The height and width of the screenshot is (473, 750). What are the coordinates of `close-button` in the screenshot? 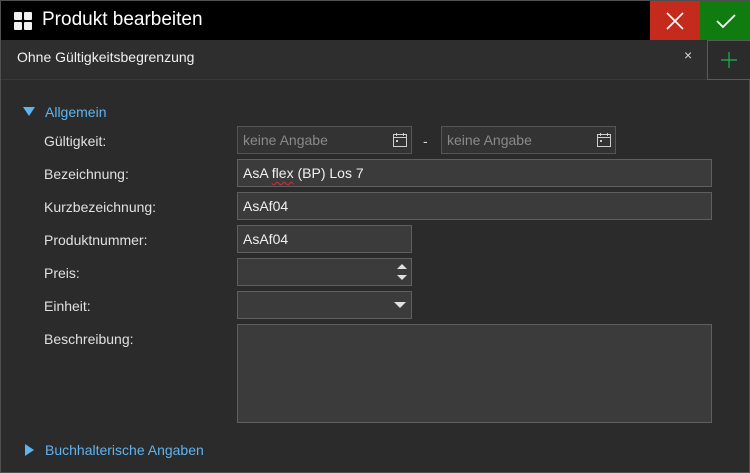 It's located at (675, 20).